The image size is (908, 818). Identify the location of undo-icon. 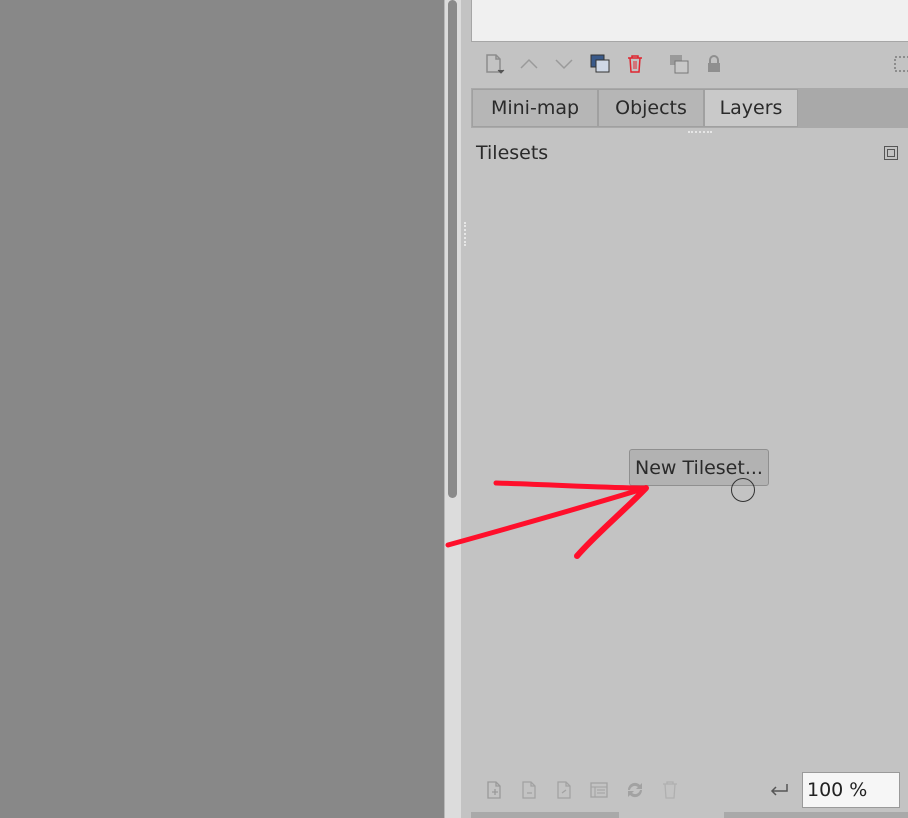
(779, 790).